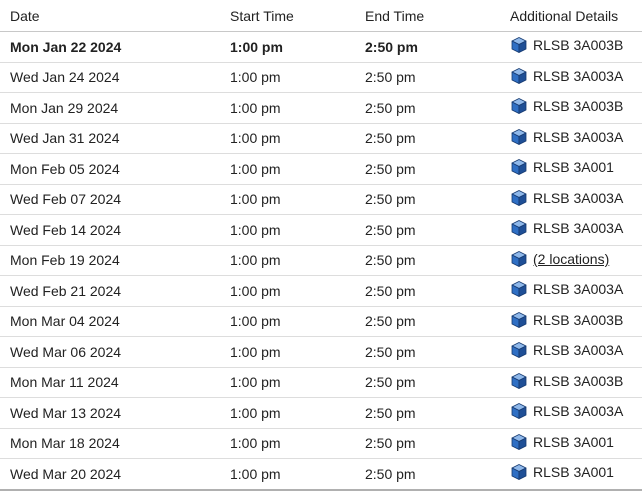 The height and width of the screenshot is (491, 642). I want to click on date-cell: Wed Feb 07 2024, so click(110, 199).